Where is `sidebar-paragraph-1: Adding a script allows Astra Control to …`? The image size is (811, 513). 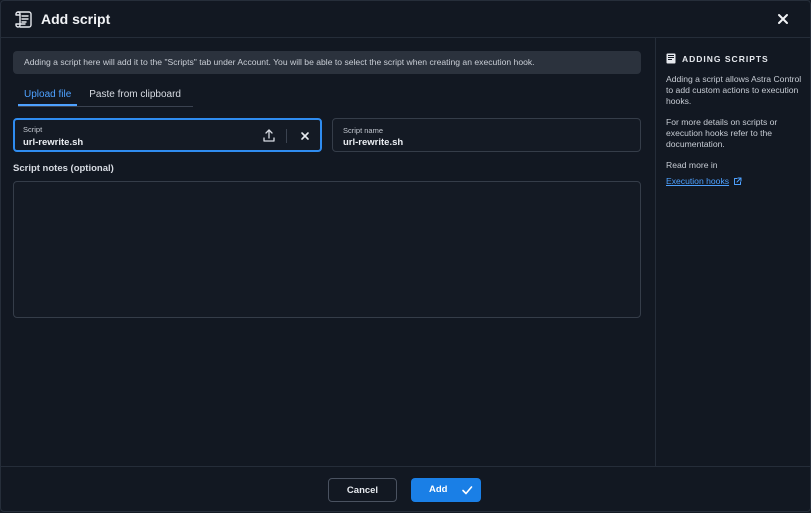 sidebar-paragraph-1: Adding a script allows Astra Control to … is located at coordinates (734, 90).